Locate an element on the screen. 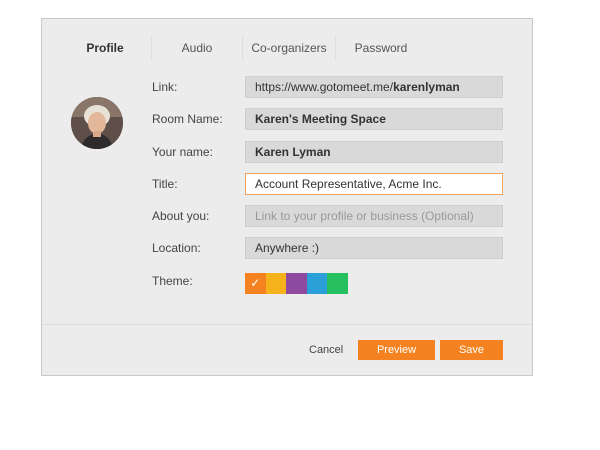 This screenshot has width=600, height=450. about-you-label: About you: is located at coordinates (181, 216).